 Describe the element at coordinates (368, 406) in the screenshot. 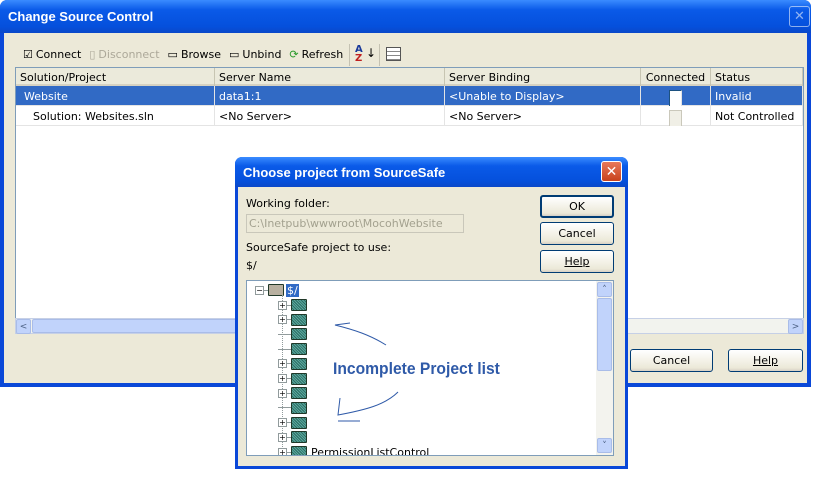

I see `arrow-down` at that location.